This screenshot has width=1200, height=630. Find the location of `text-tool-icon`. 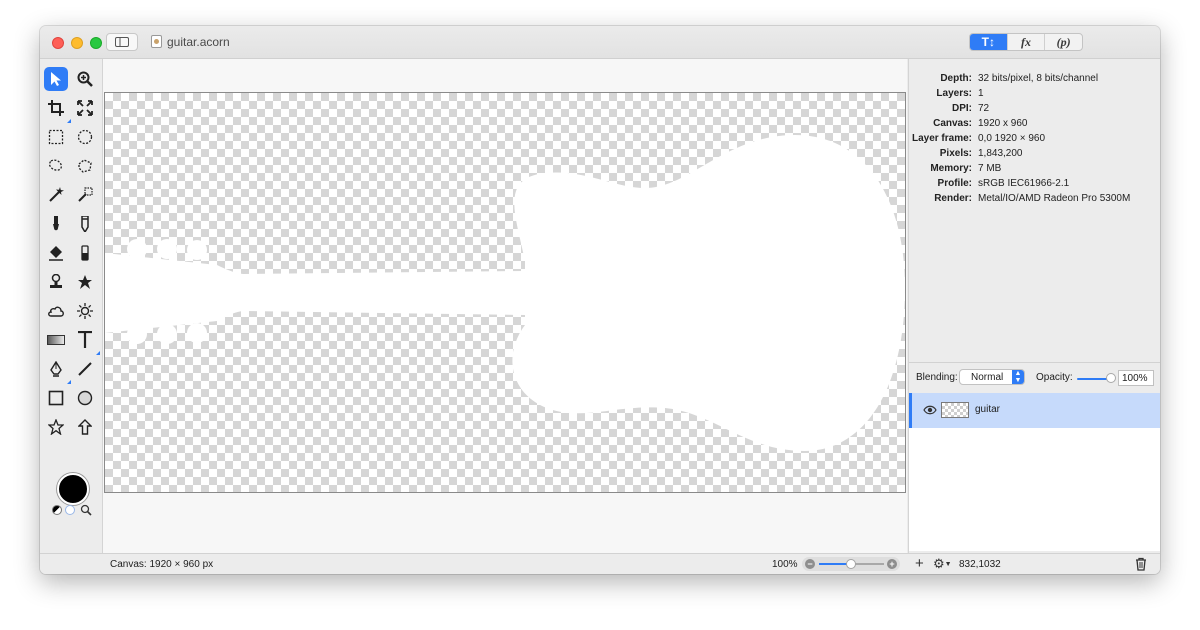

text-tool-icon is located at coordinates (85, 339).